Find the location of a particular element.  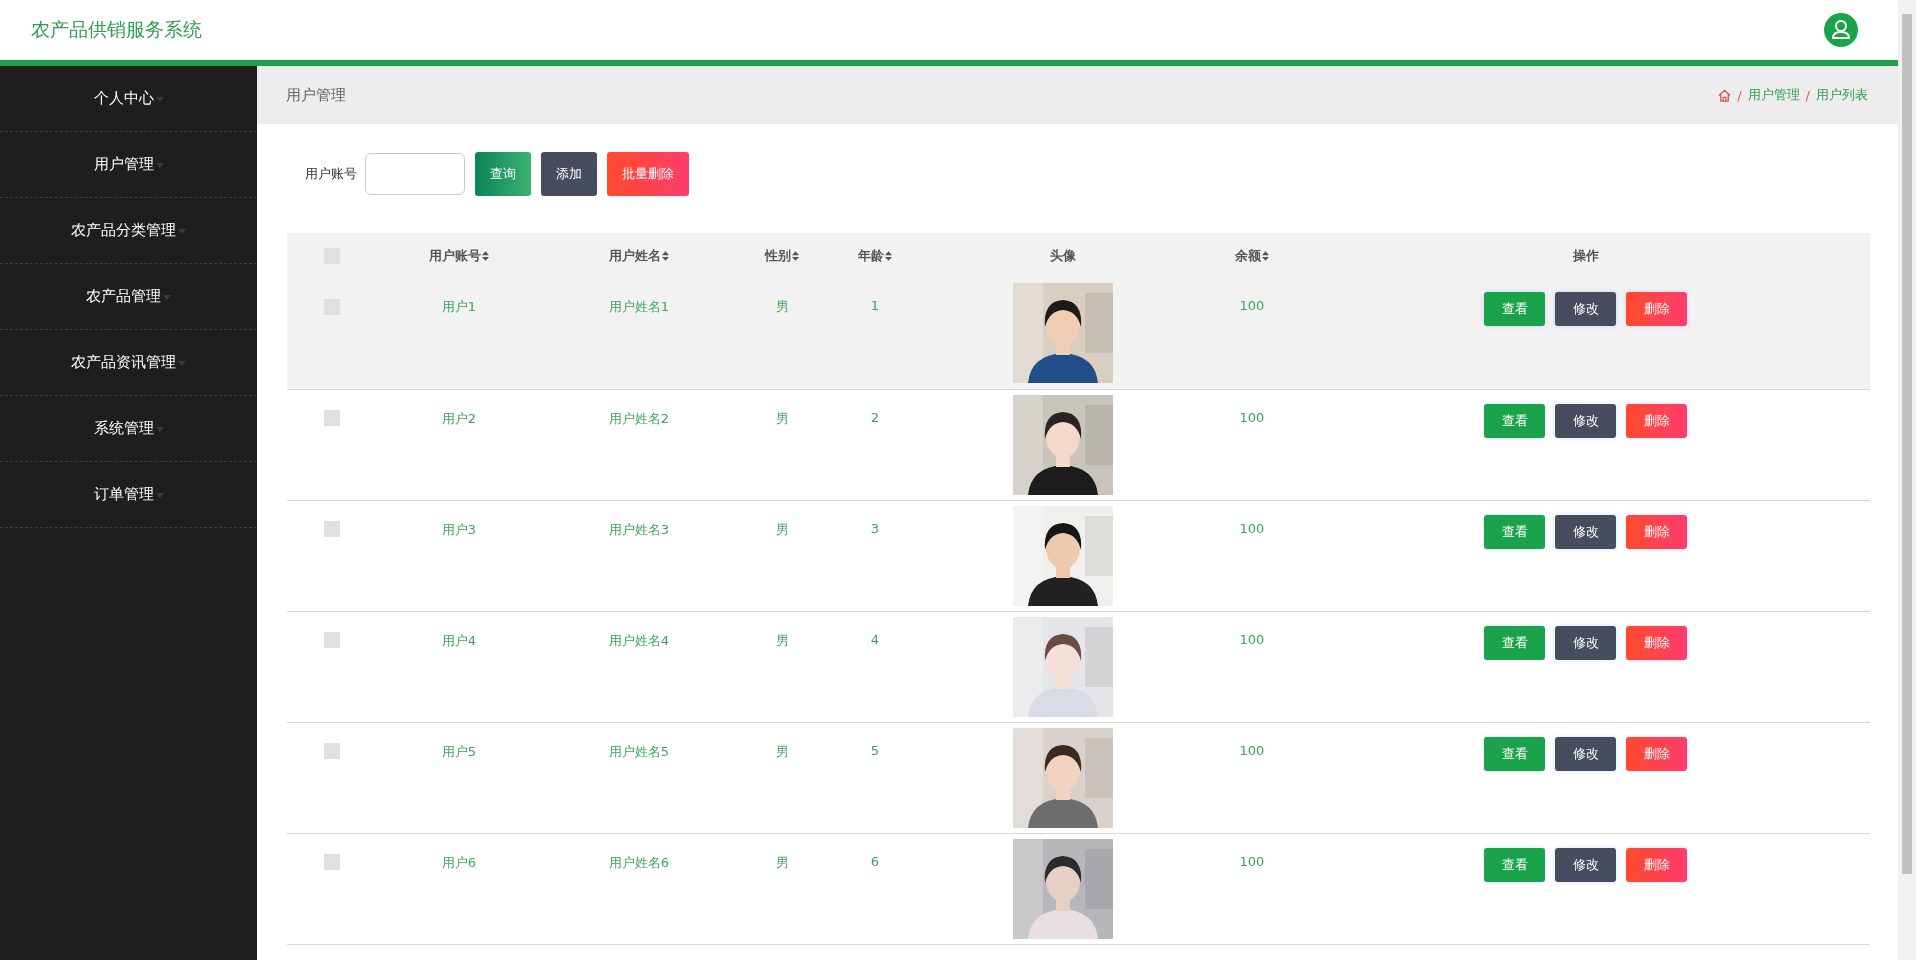

column-header: 用户姓名 is located at coordinates (639, 255).